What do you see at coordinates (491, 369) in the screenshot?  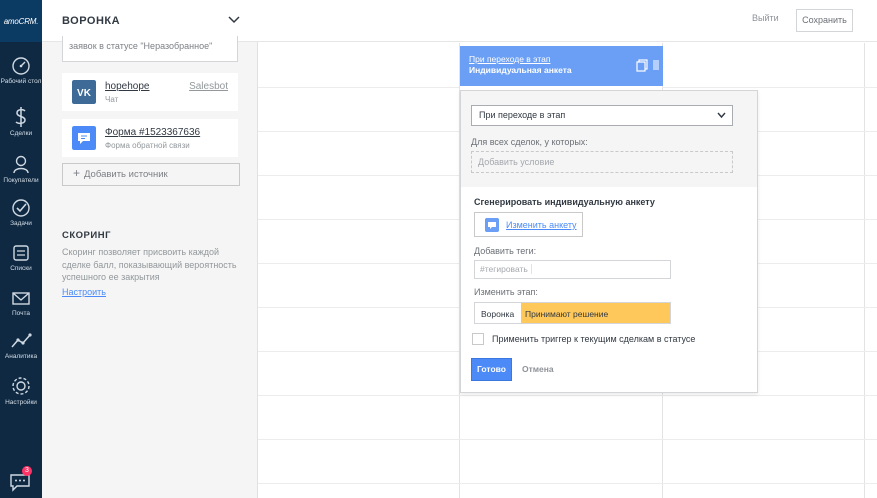 I see `done-button: Готово` at bounding box center [491, 369].